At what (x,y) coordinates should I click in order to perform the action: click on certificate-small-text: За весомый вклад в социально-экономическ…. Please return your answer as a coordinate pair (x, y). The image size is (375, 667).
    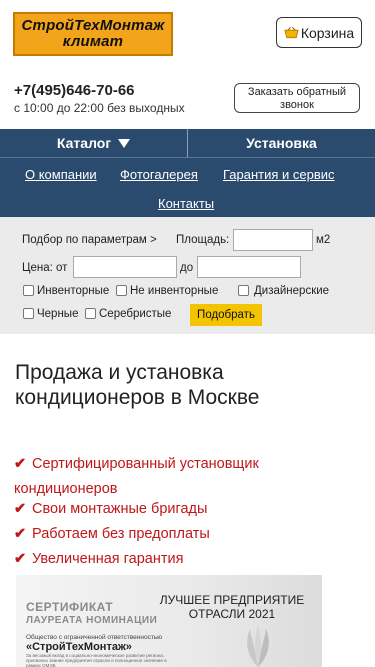
    Looking at the image, I should click on (96, 660).